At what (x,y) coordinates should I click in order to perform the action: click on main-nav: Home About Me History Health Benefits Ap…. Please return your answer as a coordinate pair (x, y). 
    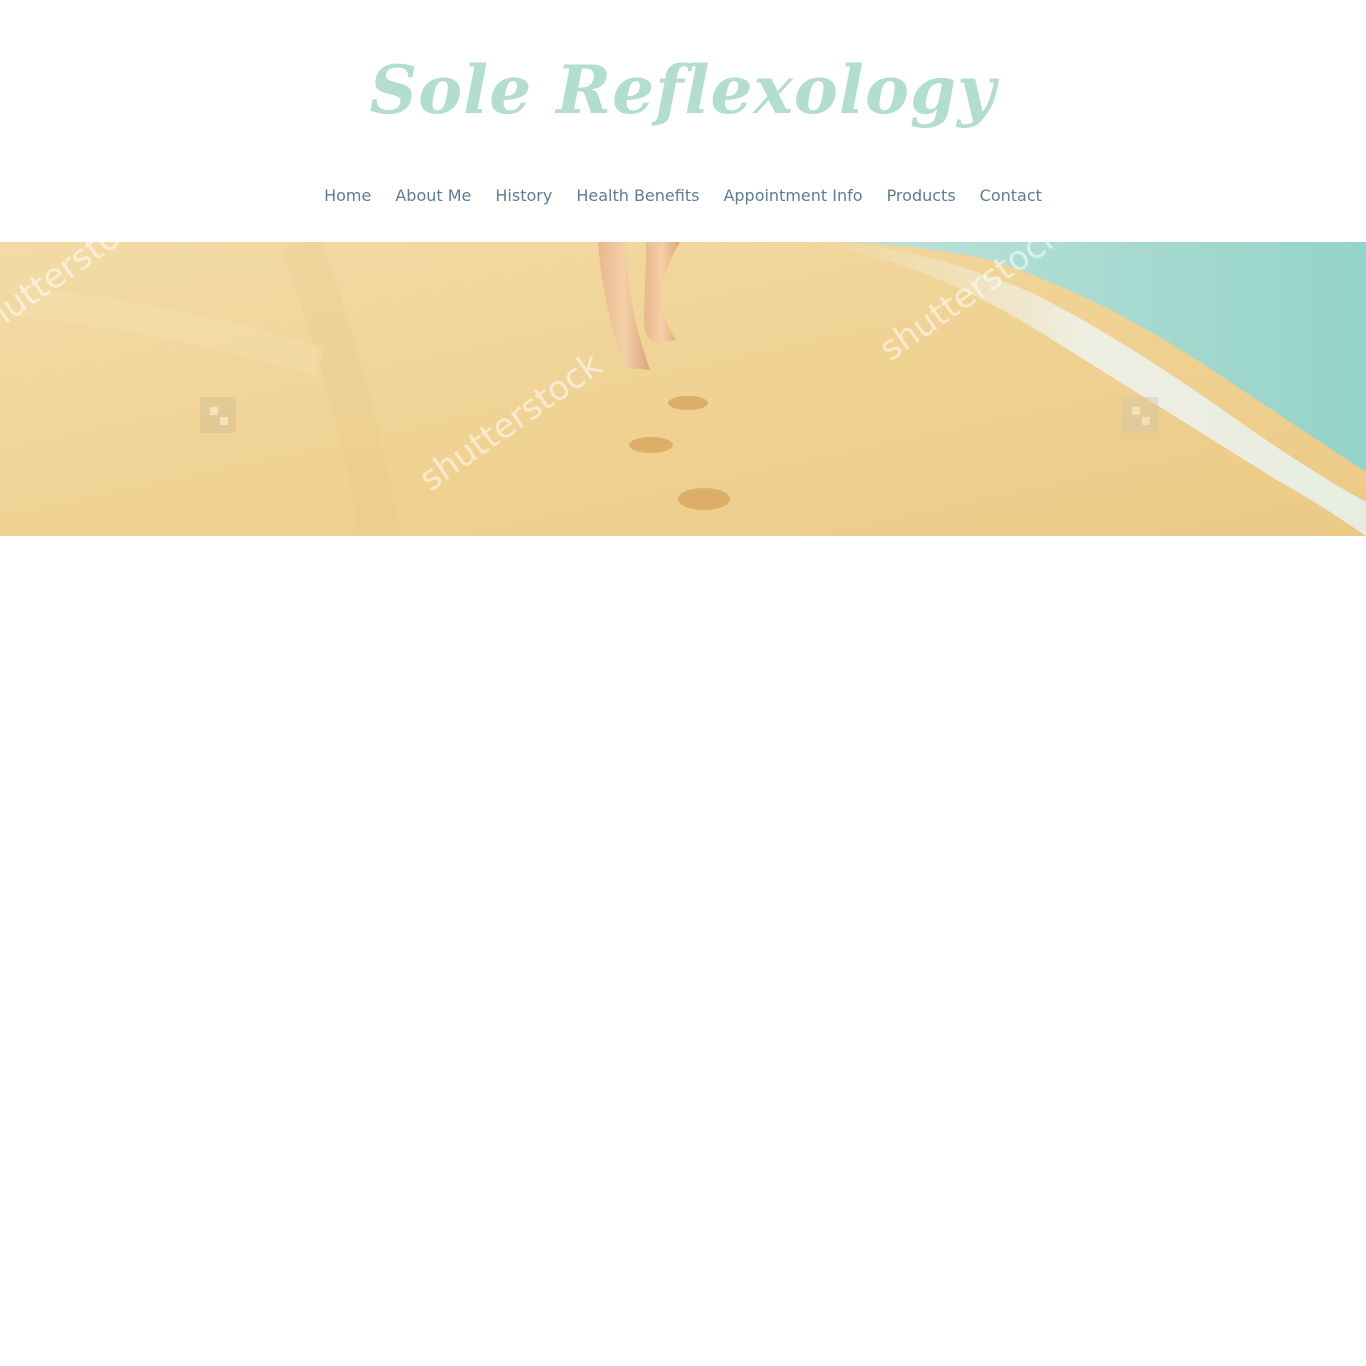
    Looking at the image, I should click on (683, 196).